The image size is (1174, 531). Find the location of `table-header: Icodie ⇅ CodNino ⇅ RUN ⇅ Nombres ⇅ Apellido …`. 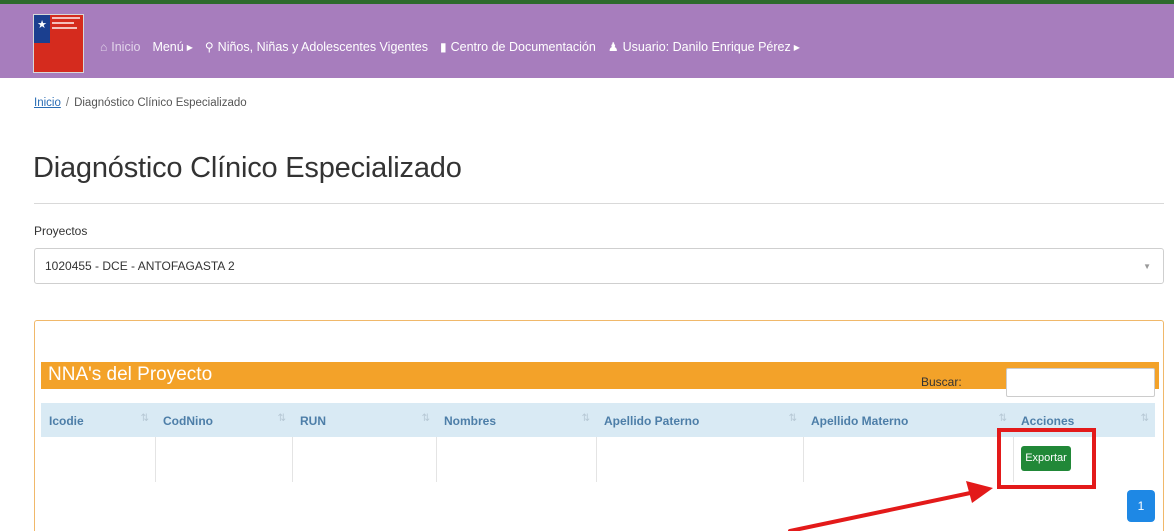

table-header: Icodie ⇅ CodNino ⇅ RUN ⇅ Nombres ⇅ Apellido … is located at coordinates (598, 420).